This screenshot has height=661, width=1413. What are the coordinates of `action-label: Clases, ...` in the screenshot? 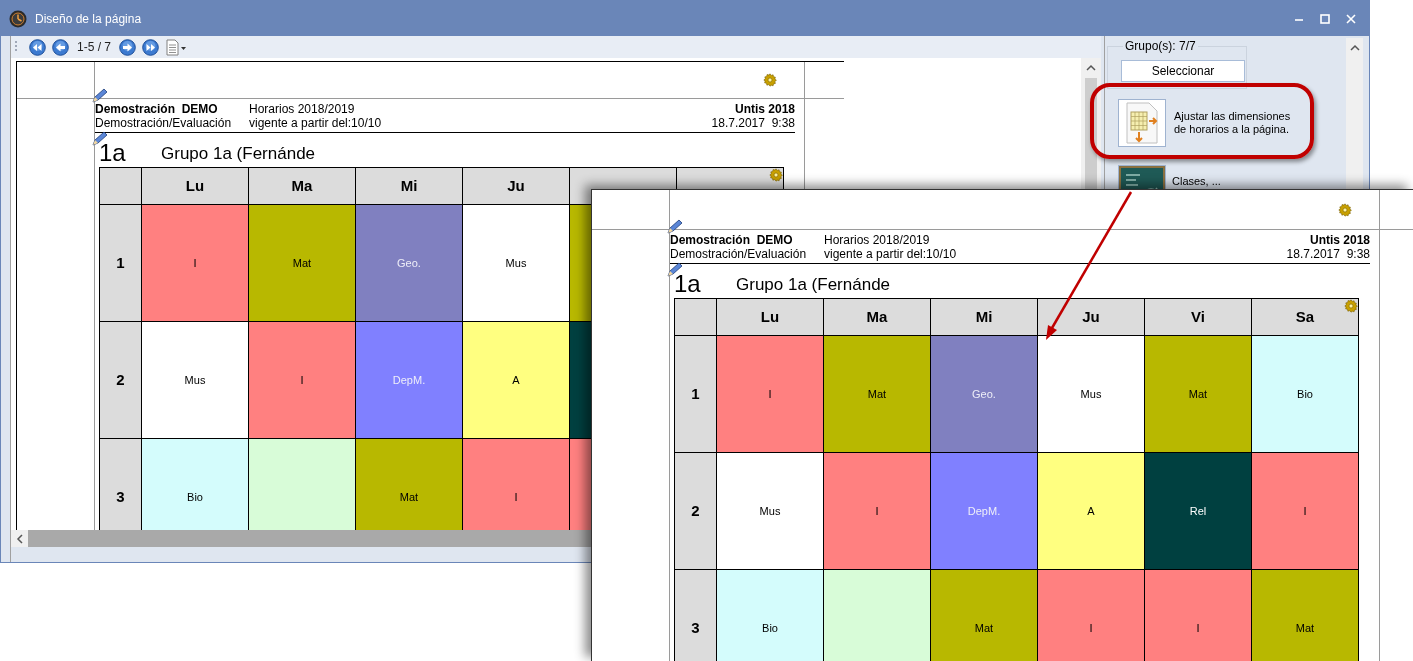 It's located at (1196, 181).